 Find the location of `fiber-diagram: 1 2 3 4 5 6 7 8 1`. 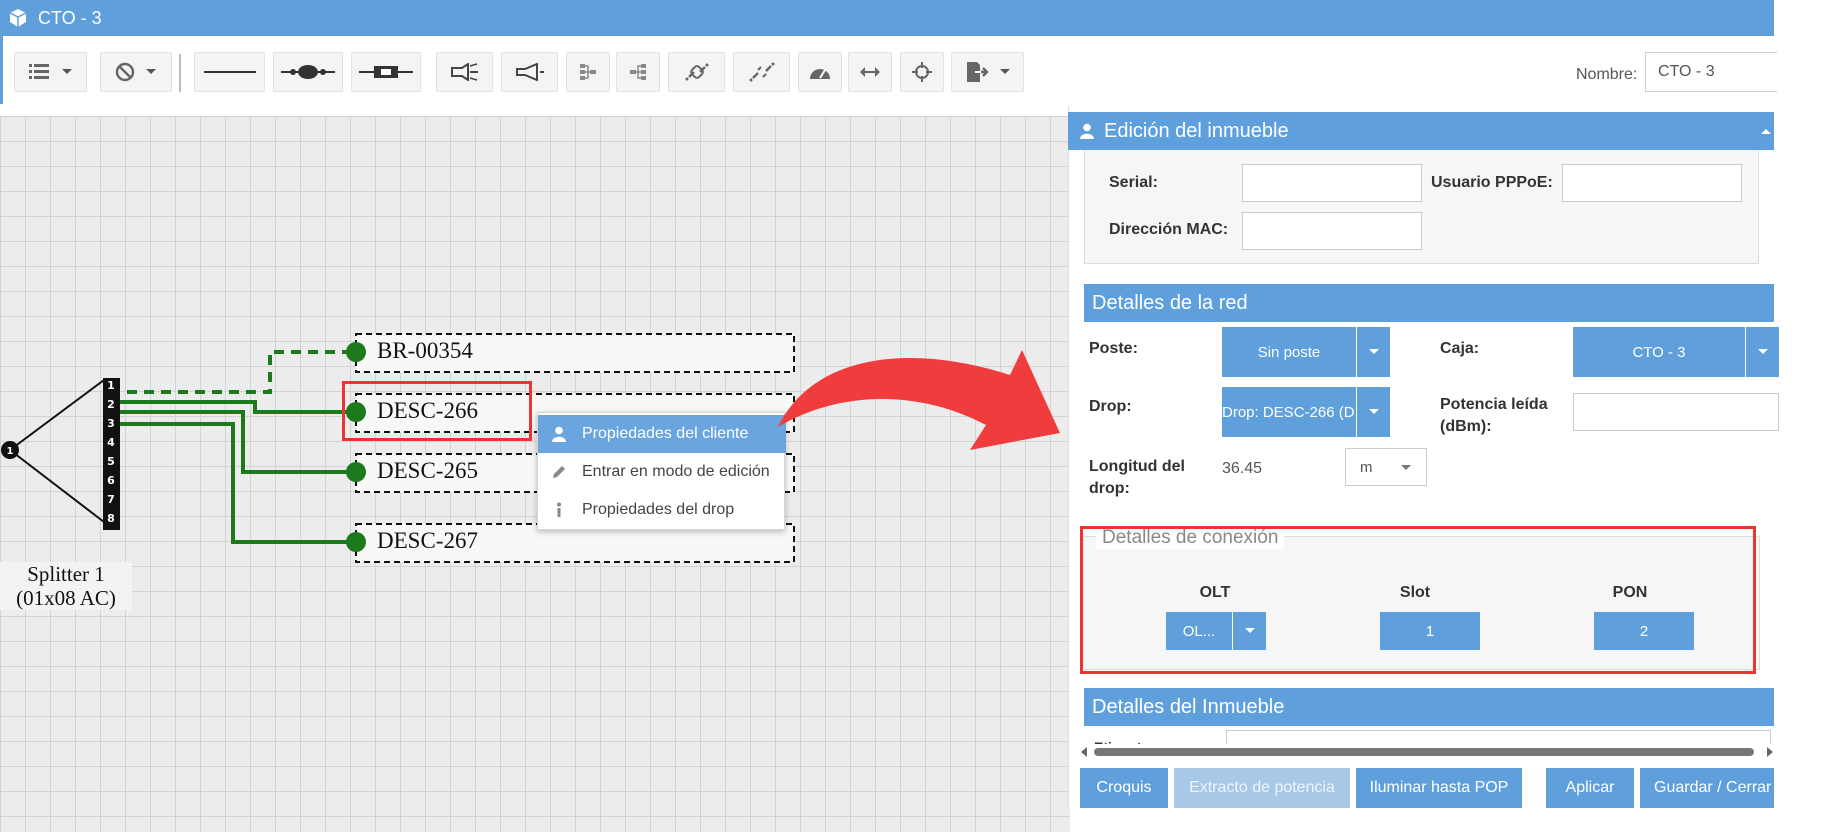

fiber-diagram: 1 2 3 4 5 6 7 8 1 is located at coordinates (398, 448).